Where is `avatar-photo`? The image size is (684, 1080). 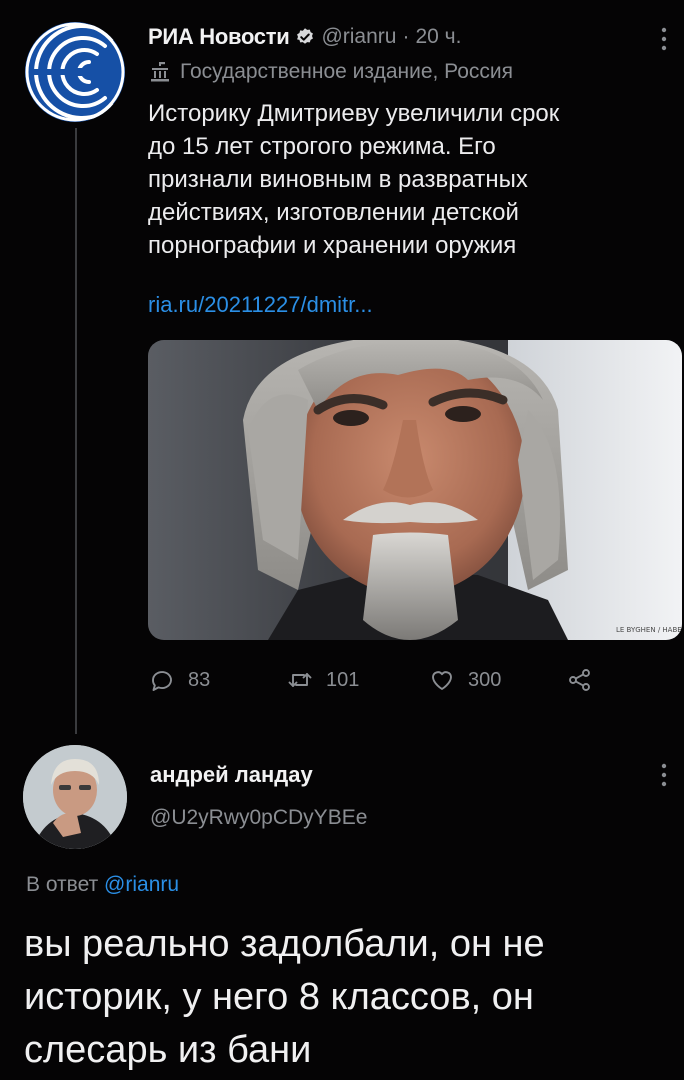
avatar-photo is located at coordinates (75, 797).